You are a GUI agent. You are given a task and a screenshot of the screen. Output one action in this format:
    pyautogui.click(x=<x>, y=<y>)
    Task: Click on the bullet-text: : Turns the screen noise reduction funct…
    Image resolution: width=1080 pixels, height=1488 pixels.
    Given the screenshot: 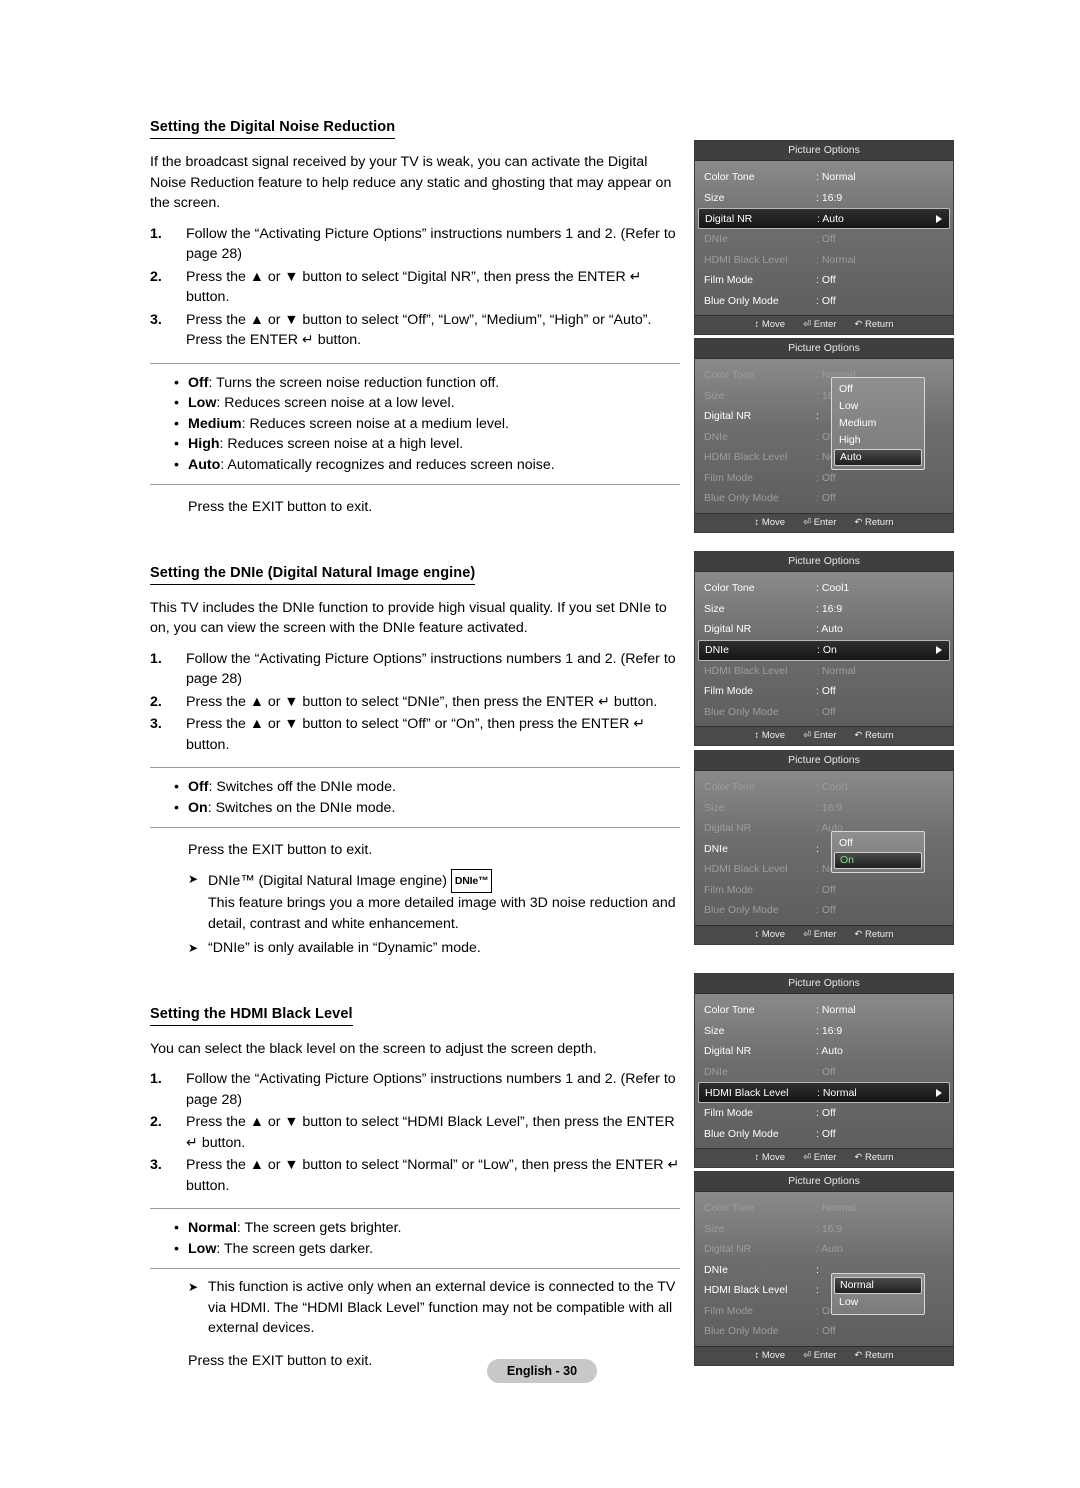 What is the action you would take?
    pyautogui.click(x=354, y=382)
    